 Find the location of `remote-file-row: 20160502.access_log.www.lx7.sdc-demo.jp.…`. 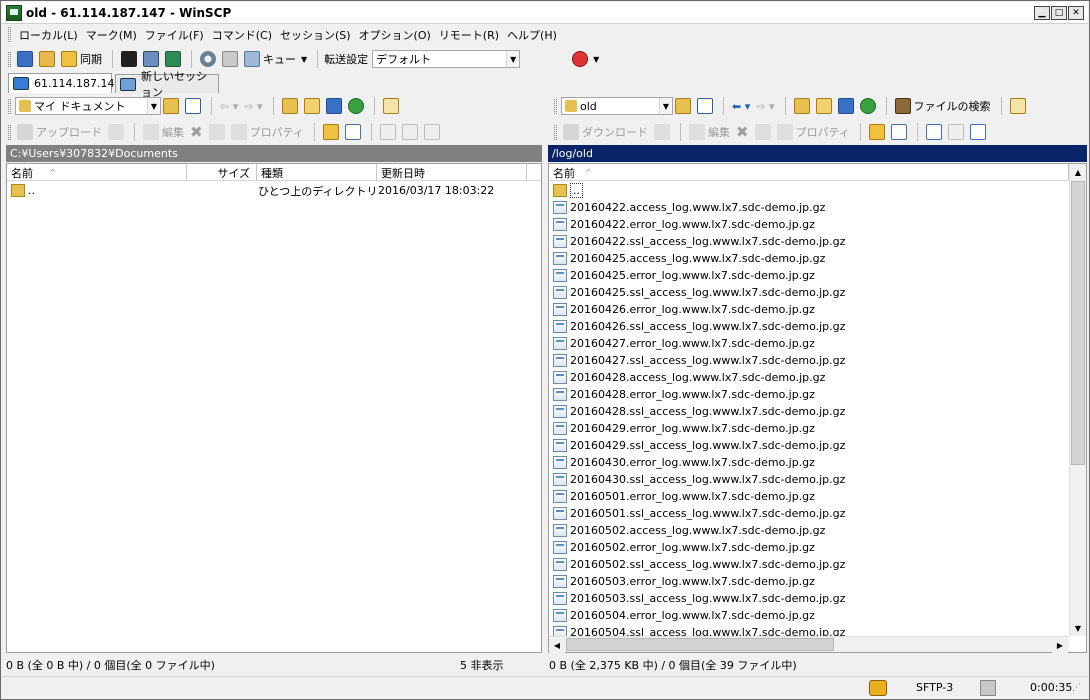

remote-file-row: 20160502.access_log.www.lx7.sdc-demo.jp.… is located at coordinates (689, 530).